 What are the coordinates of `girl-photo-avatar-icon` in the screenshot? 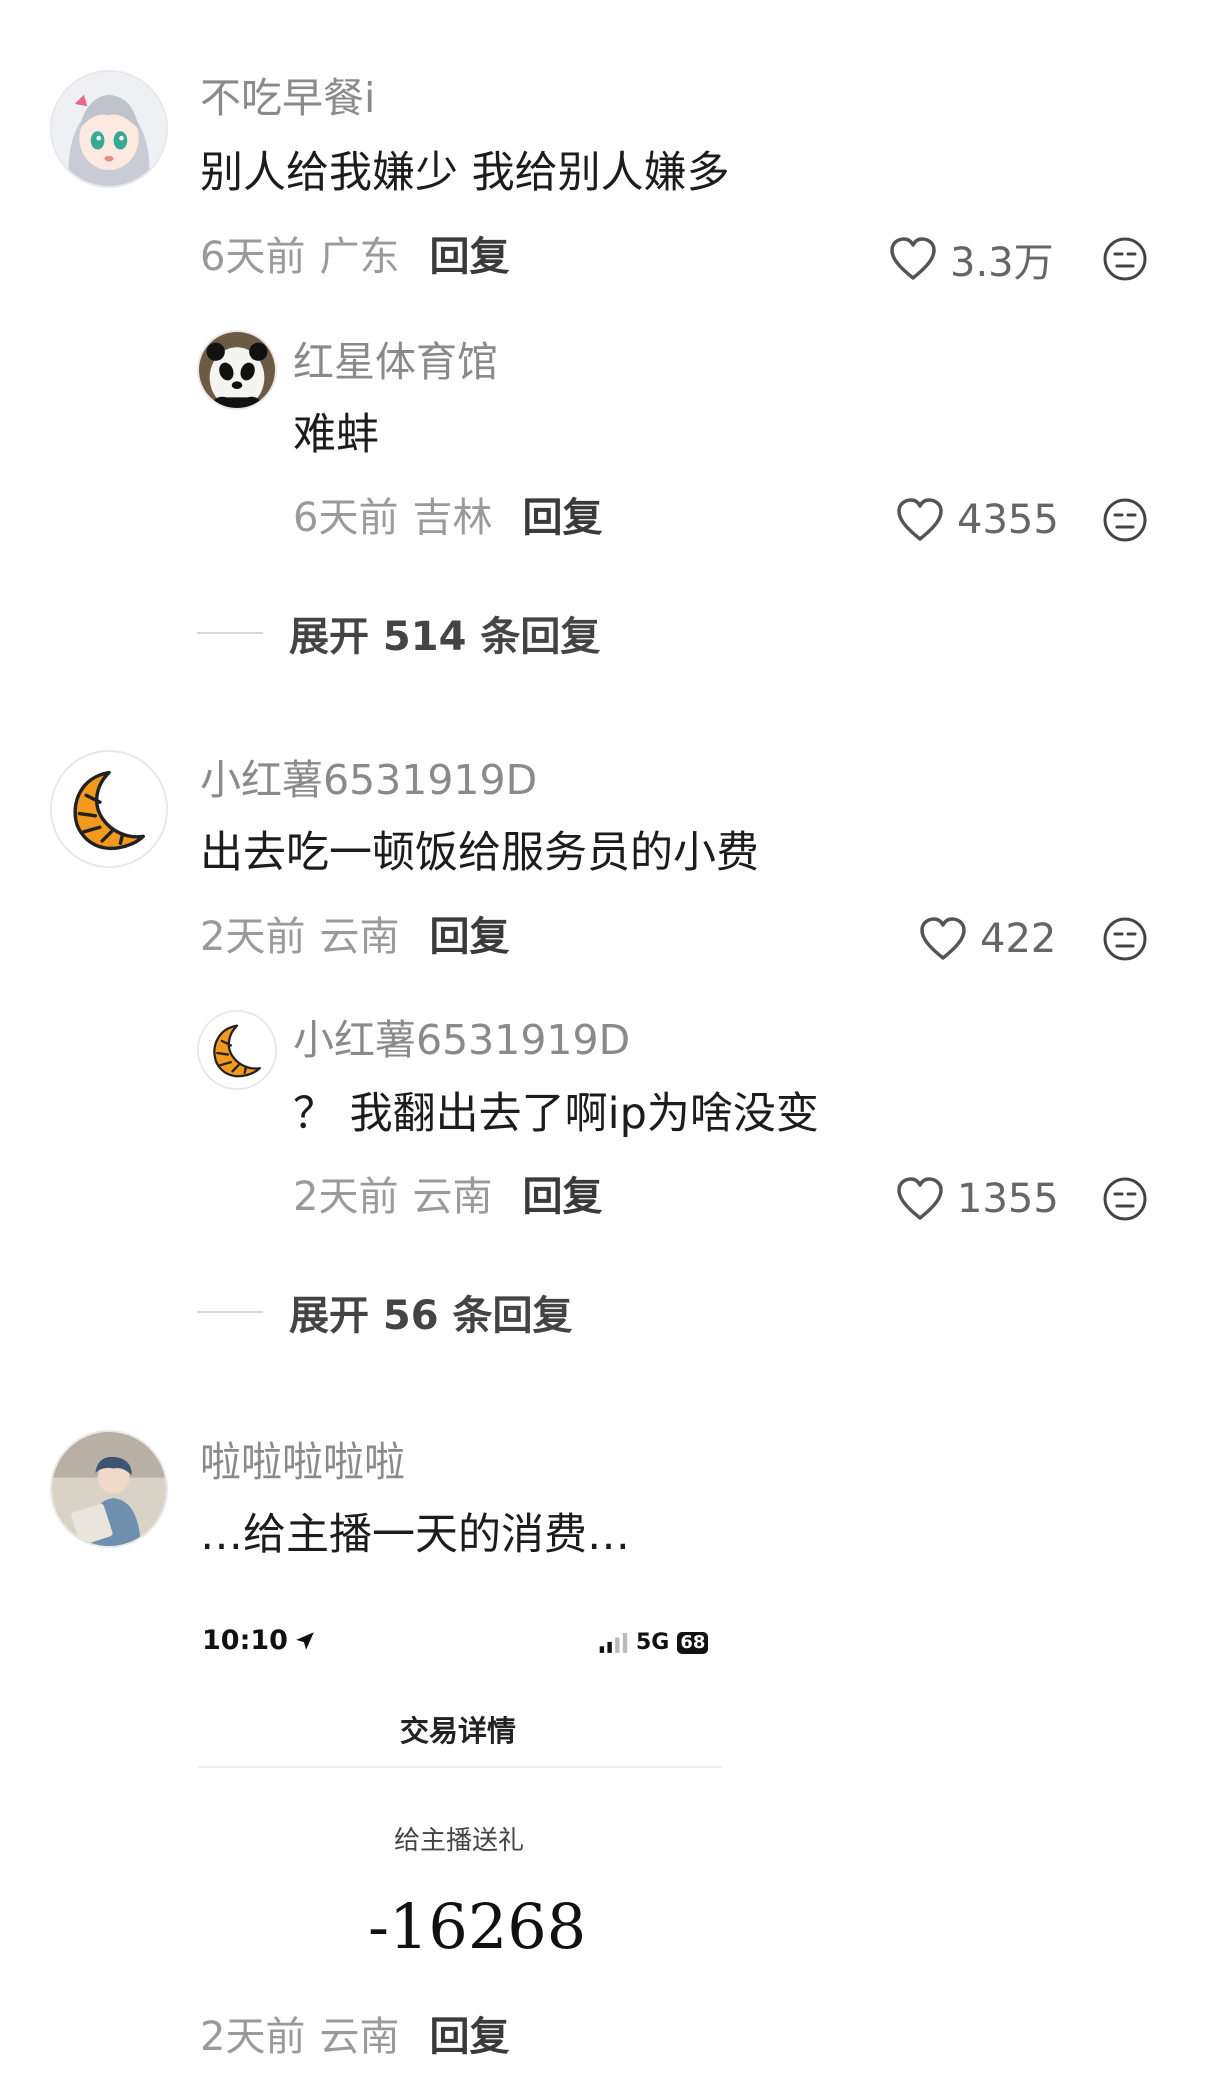 It's located at (109, 1489).